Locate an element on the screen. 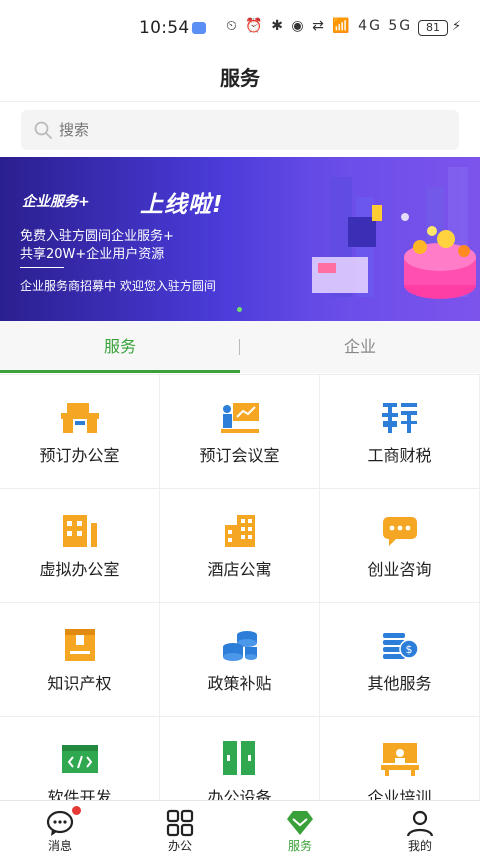  banner-headline: 上线啦! is located at coordinates (182, 205).